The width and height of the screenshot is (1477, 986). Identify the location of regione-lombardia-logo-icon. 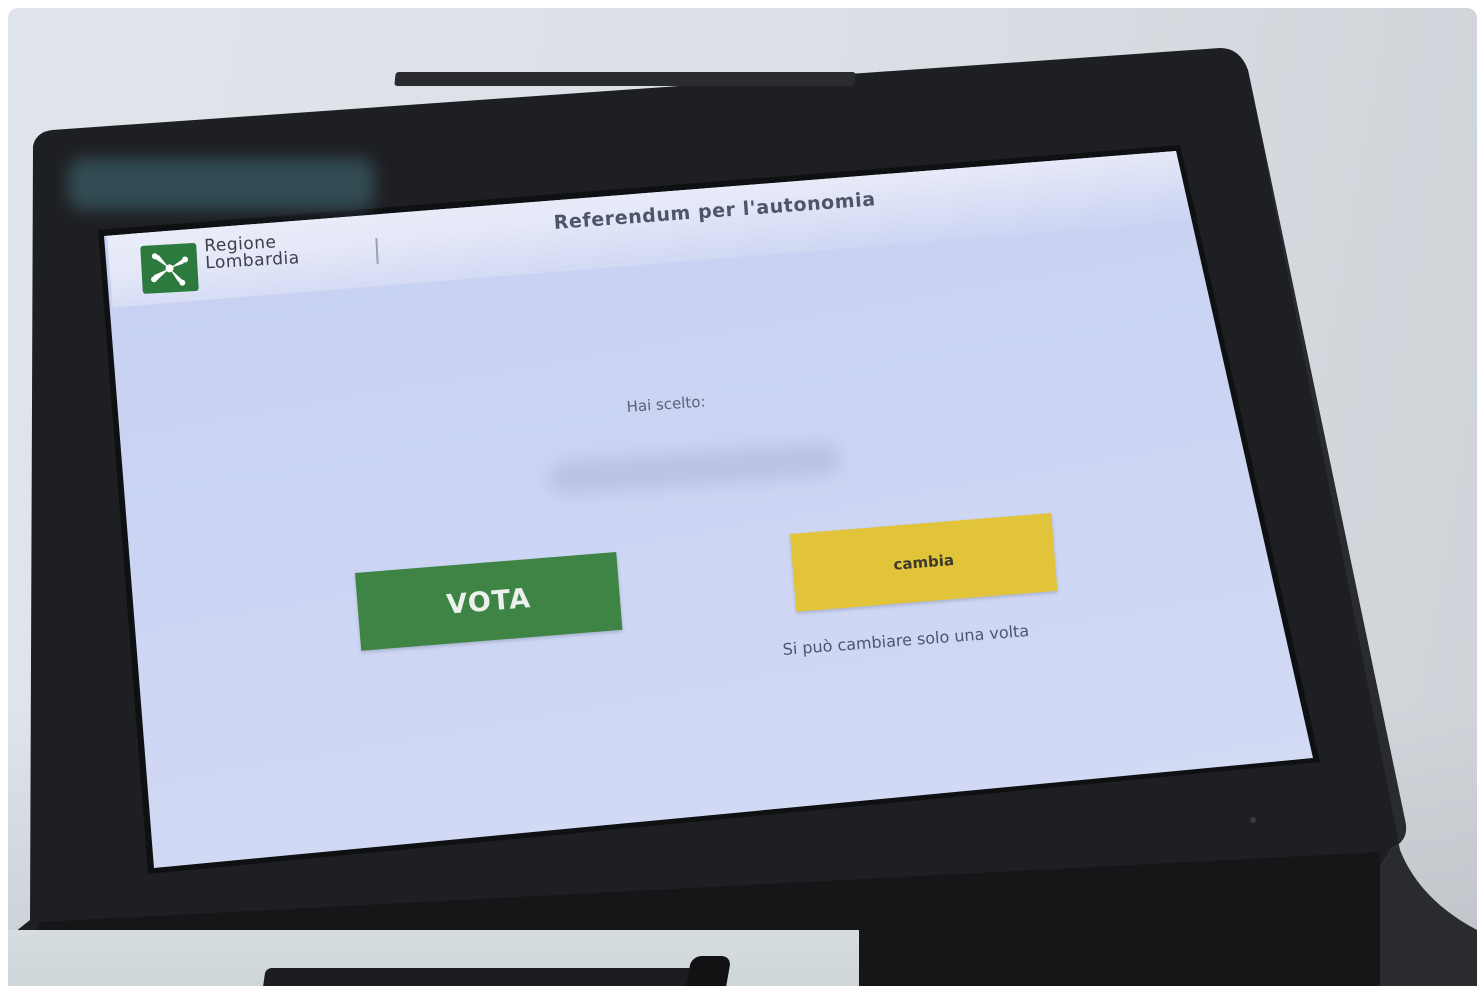
(169, 268).